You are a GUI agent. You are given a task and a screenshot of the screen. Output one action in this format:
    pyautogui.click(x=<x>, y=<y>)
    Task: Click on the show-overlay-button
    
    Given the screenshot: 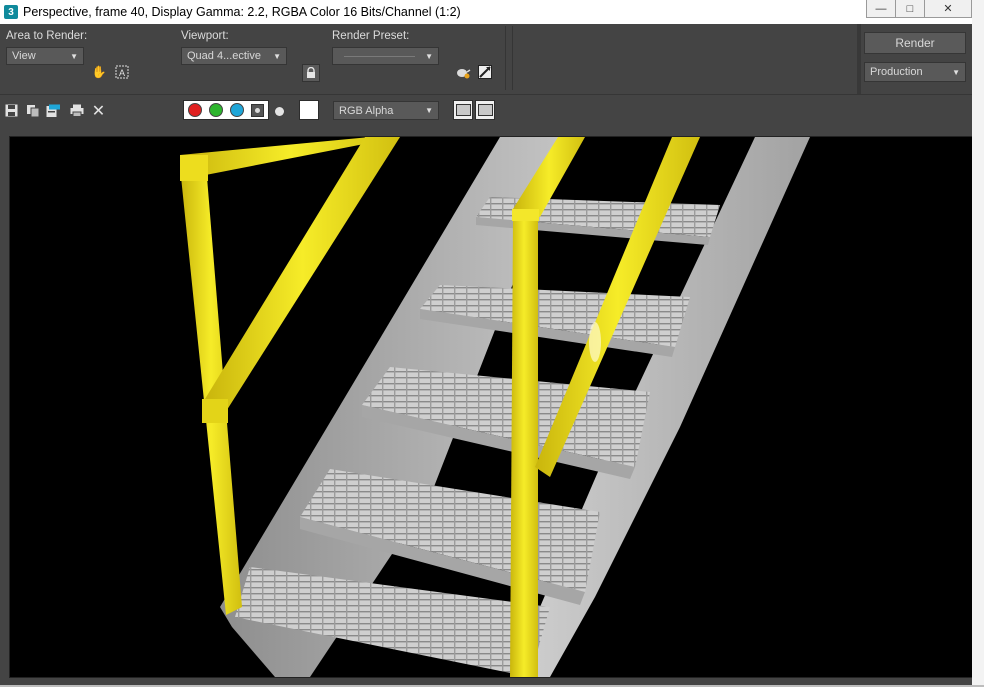 What is the action you would take?
    pyautogui.click(x=485, y=110)
    